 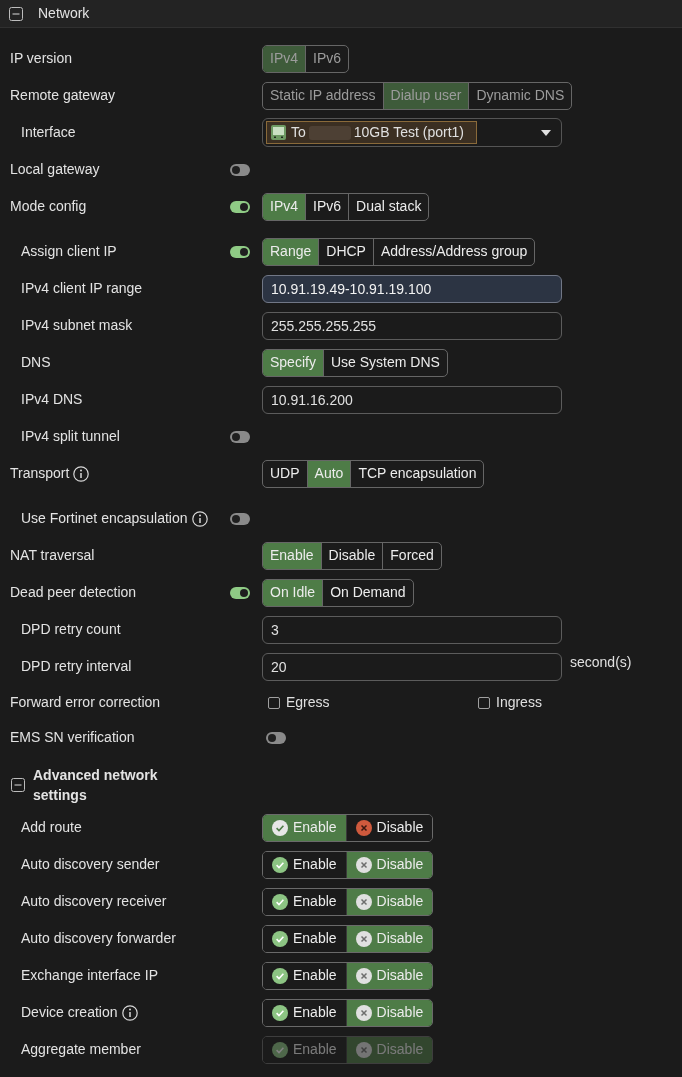 What do you see at coordinates (48, 132) in the screenshot?
I see `field-label: Interface` at bounding box center [48, 132].